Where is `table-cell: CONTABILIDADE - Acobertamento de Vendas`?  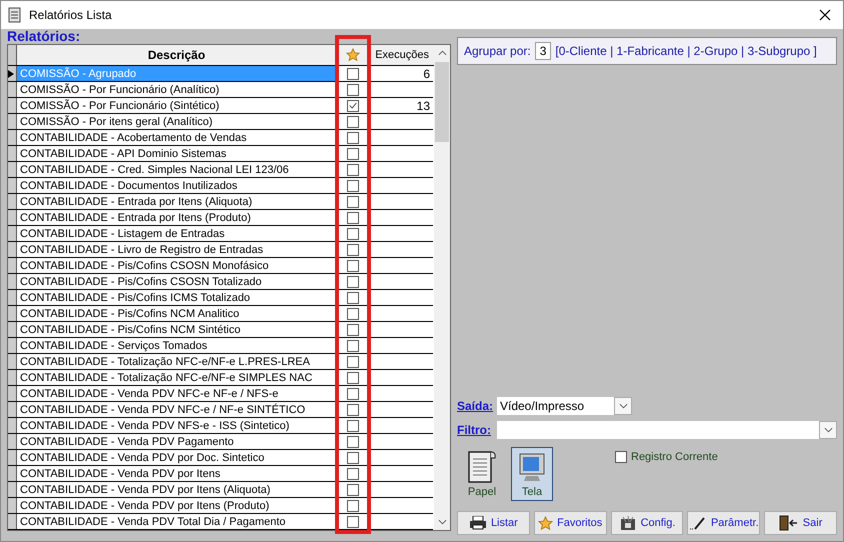 table-cell: CONTABILIDADE - Acobertamento de Vendas is located at coordinates (133, 138).